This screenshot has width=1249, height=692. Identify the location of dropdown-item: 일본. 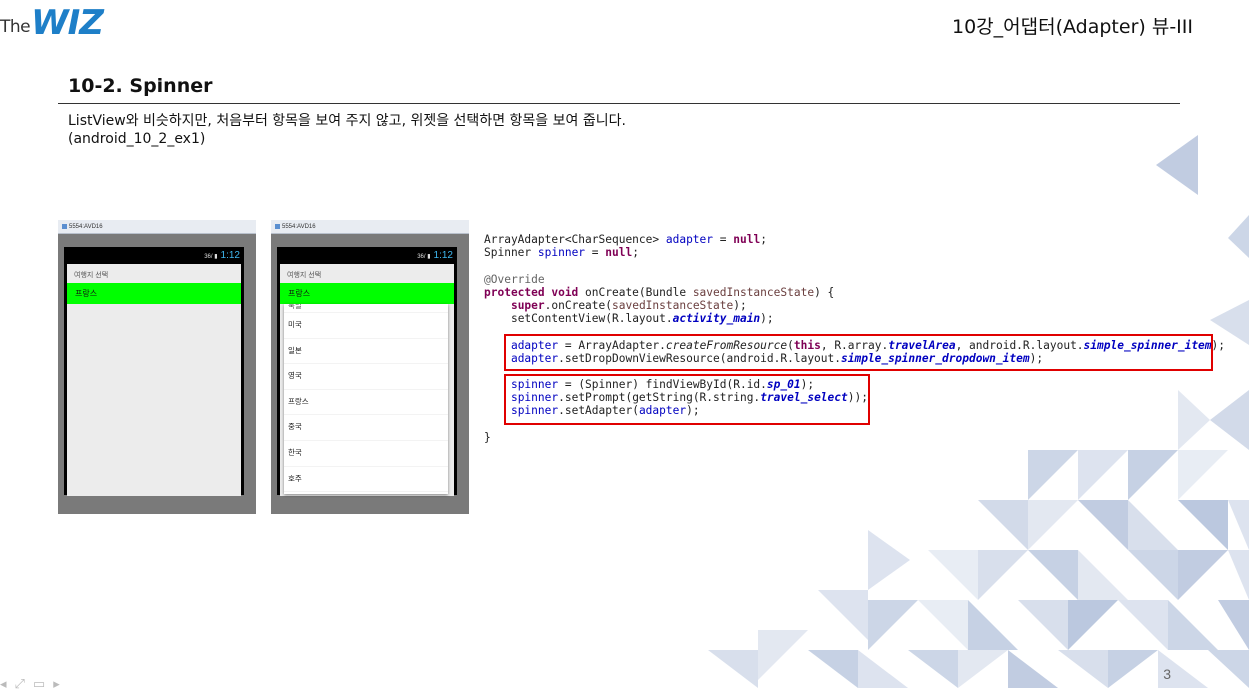
(366, 352).